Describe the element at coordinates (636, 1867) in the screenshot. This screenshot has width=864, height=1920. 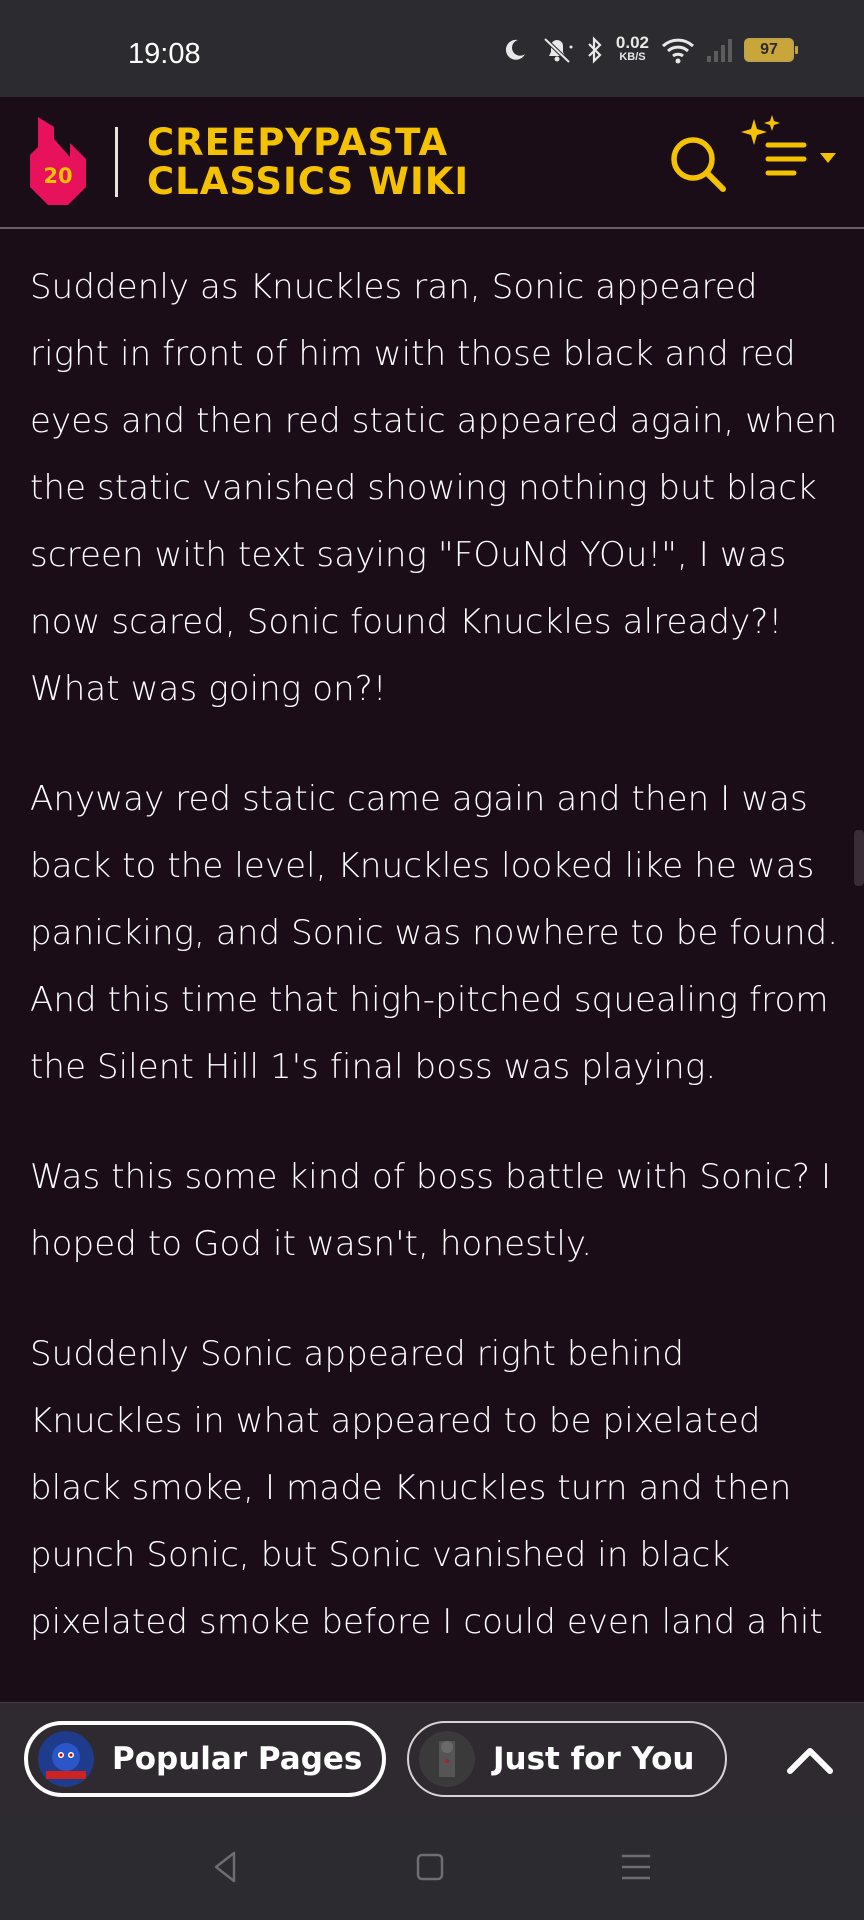
I see `recents-nav-icon` at that location.